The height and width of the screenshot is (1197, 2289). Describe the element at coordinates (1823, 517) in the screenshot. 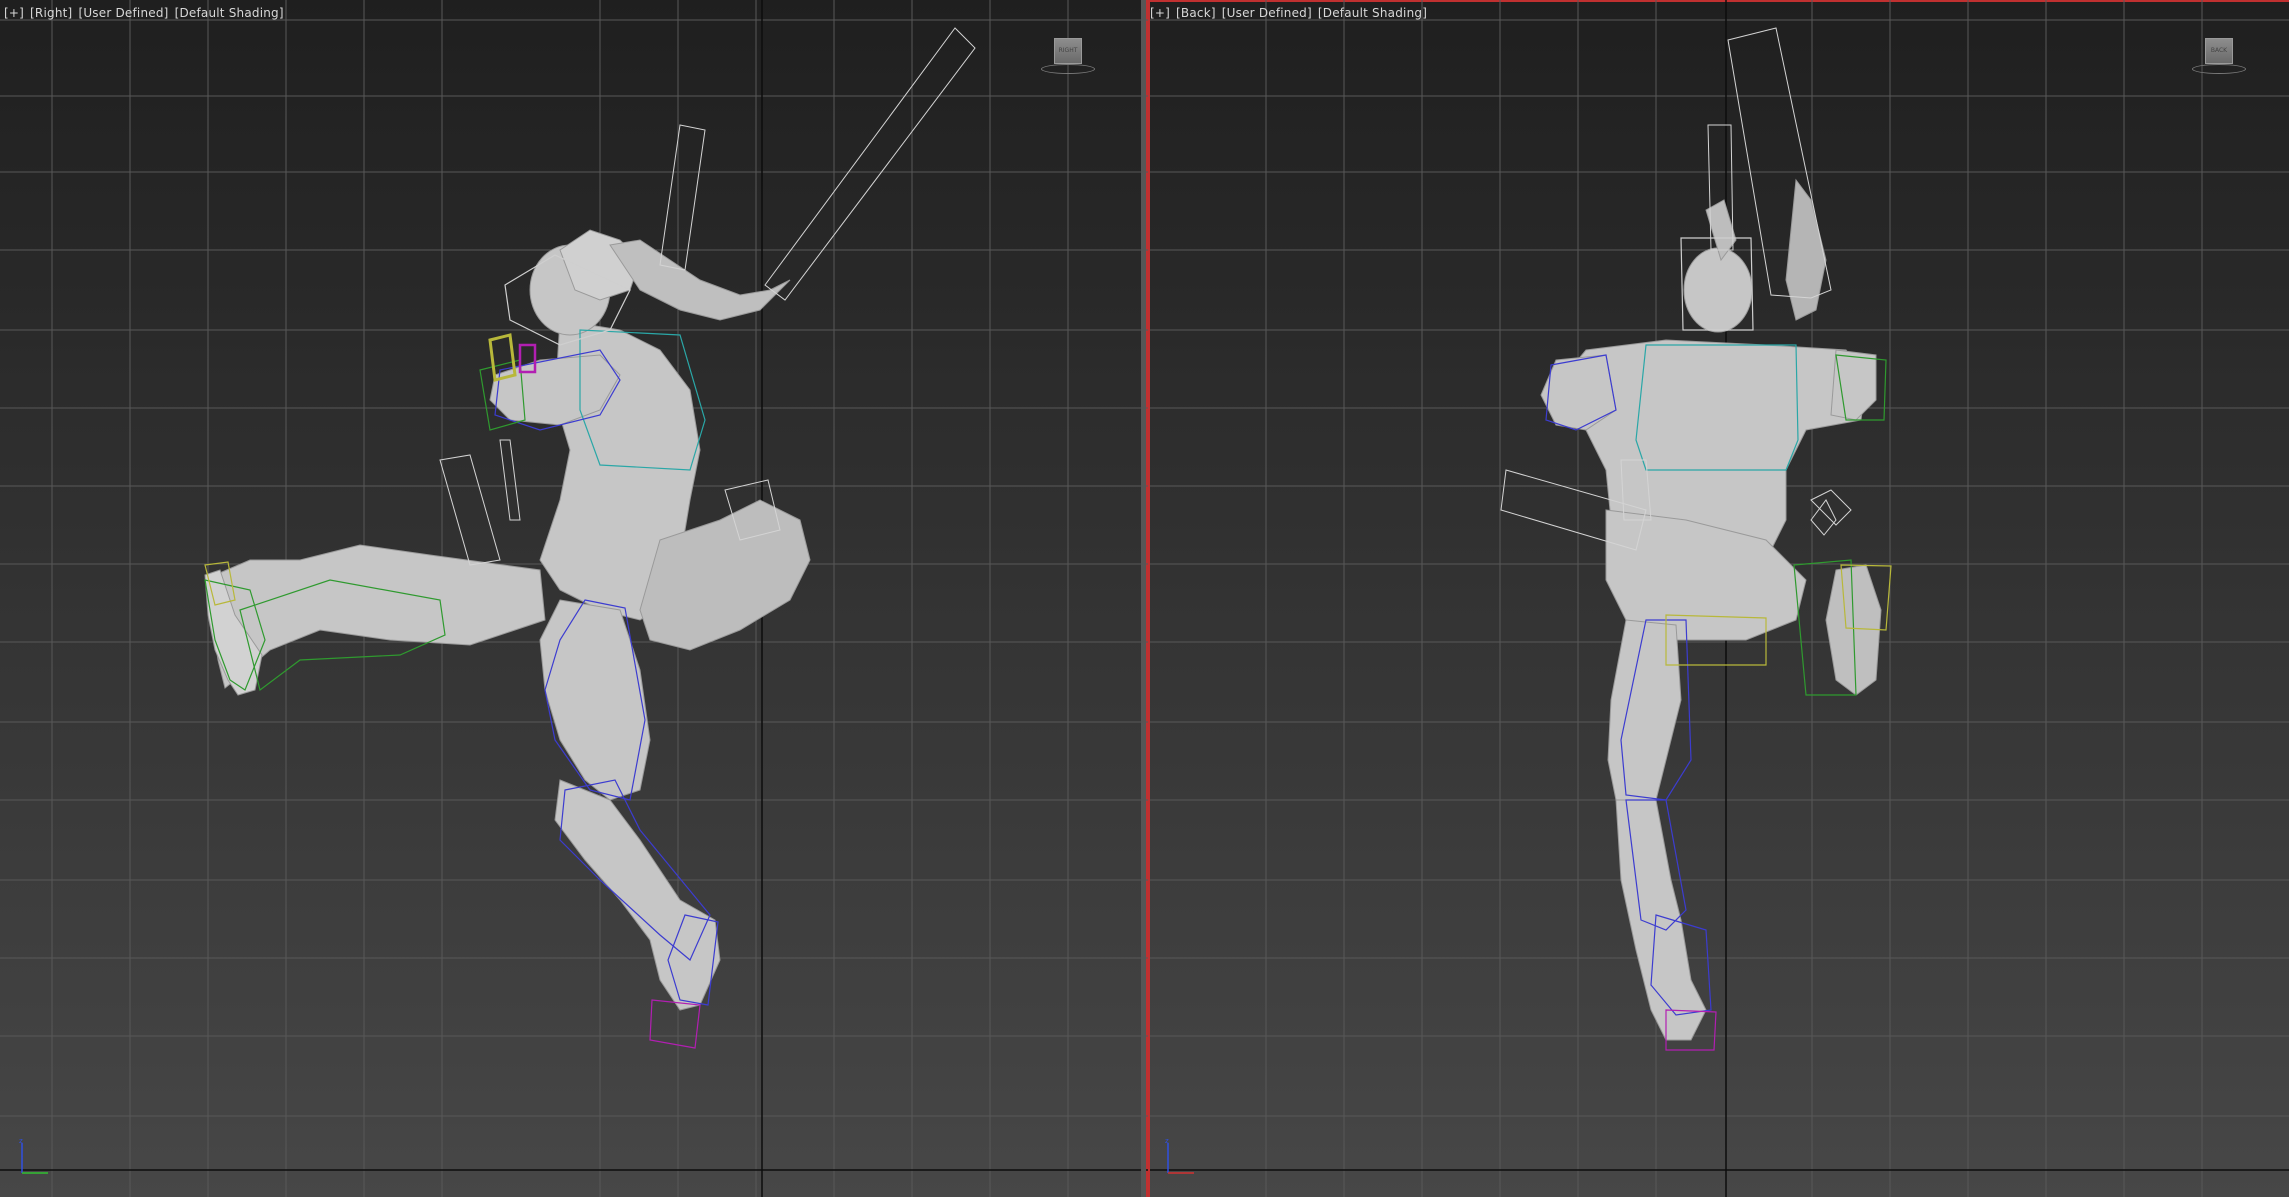

I see `helper-box-right2` at that location.